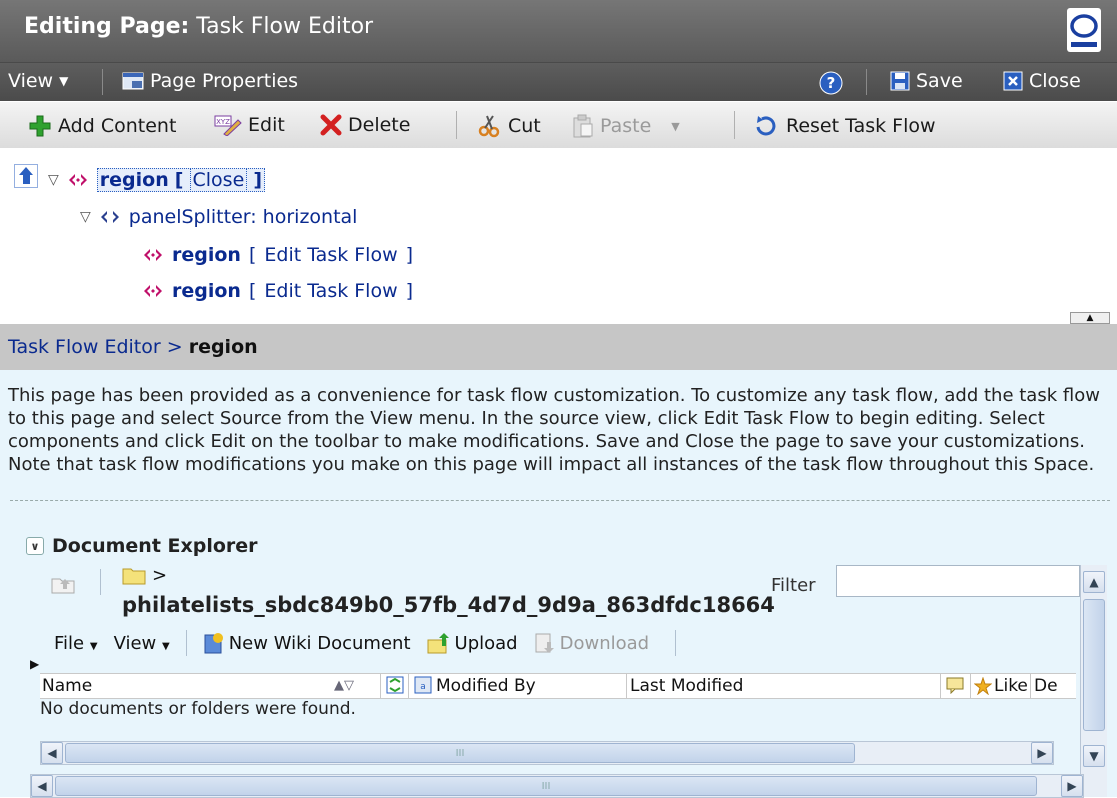 The width and height of the screenshot is (1117, 798). Describe the element at coordinates (107, 26) in the screenshot. I see `page-title-label: Editing Page:` at that location.